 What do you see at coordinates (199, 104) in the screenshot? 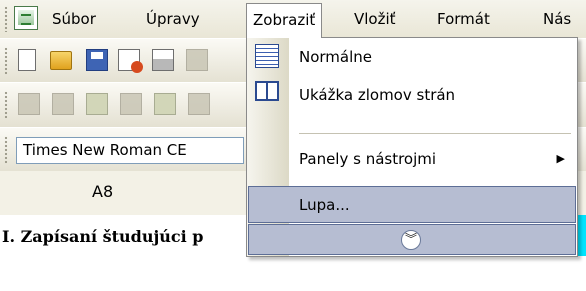
I see `delete-comment-icon` at bounding box center [199, 104].